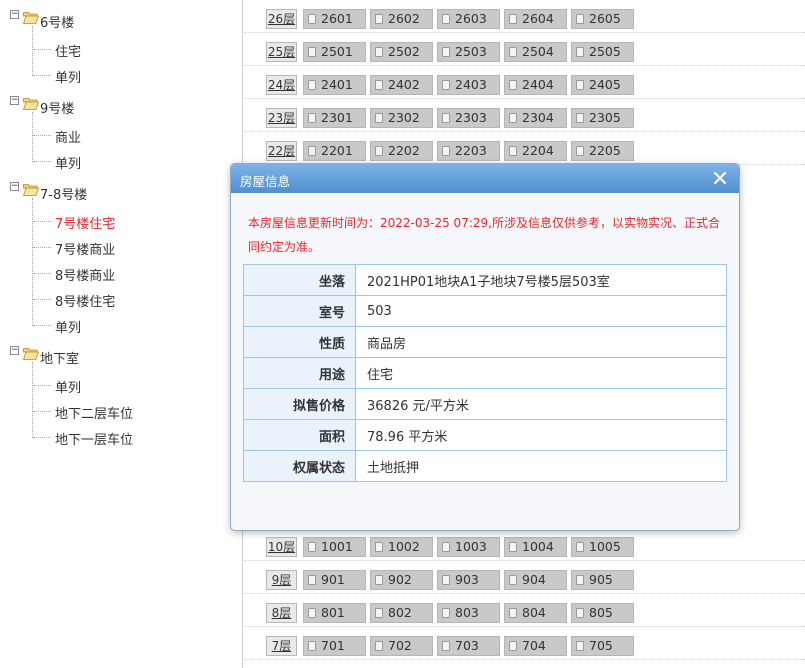 Image resolution: width=805 pixels, height=668 pixels. Describe the element at coordinates (401, 19) in the screenshot. I see `unit-cell: 2602` at that location.